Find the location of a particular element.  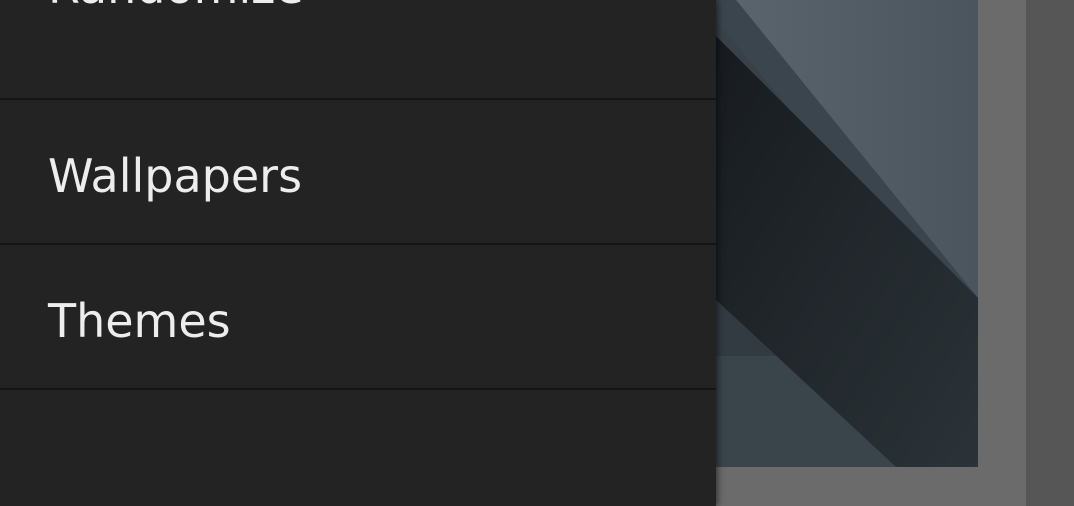

drawer-item-randomize: Randomize is located at coordinates (358, 50).